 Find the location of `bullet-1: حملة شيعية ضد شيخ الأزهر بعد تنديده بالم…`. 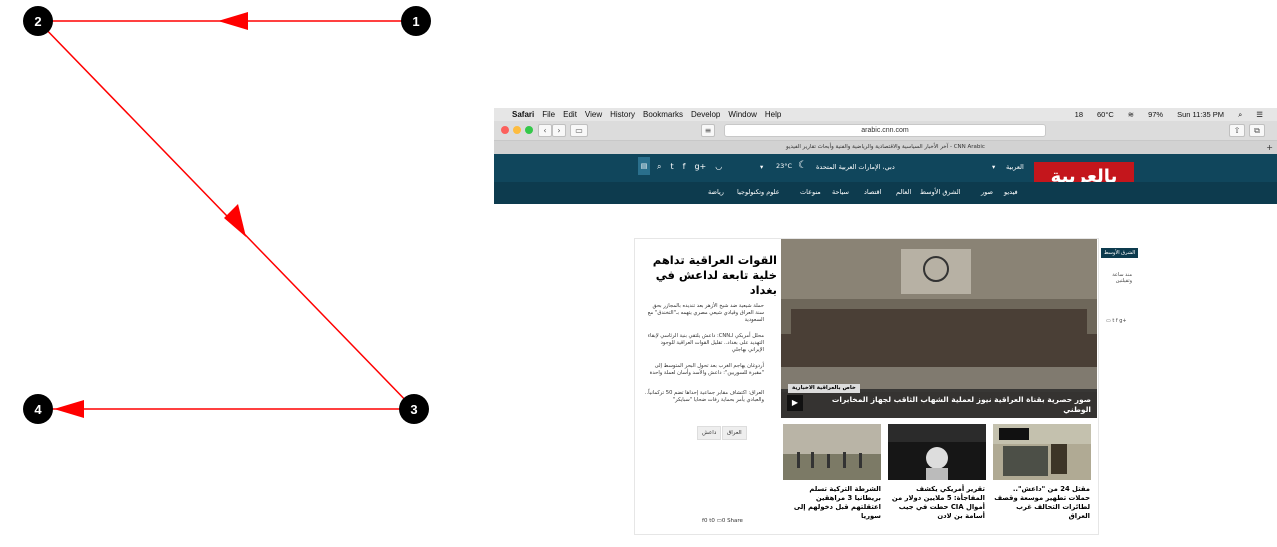

bullet-1: حملة شيعية ضد شيخ الأزهر بعد تنديده بالم… is located at coordinates (704, 313).